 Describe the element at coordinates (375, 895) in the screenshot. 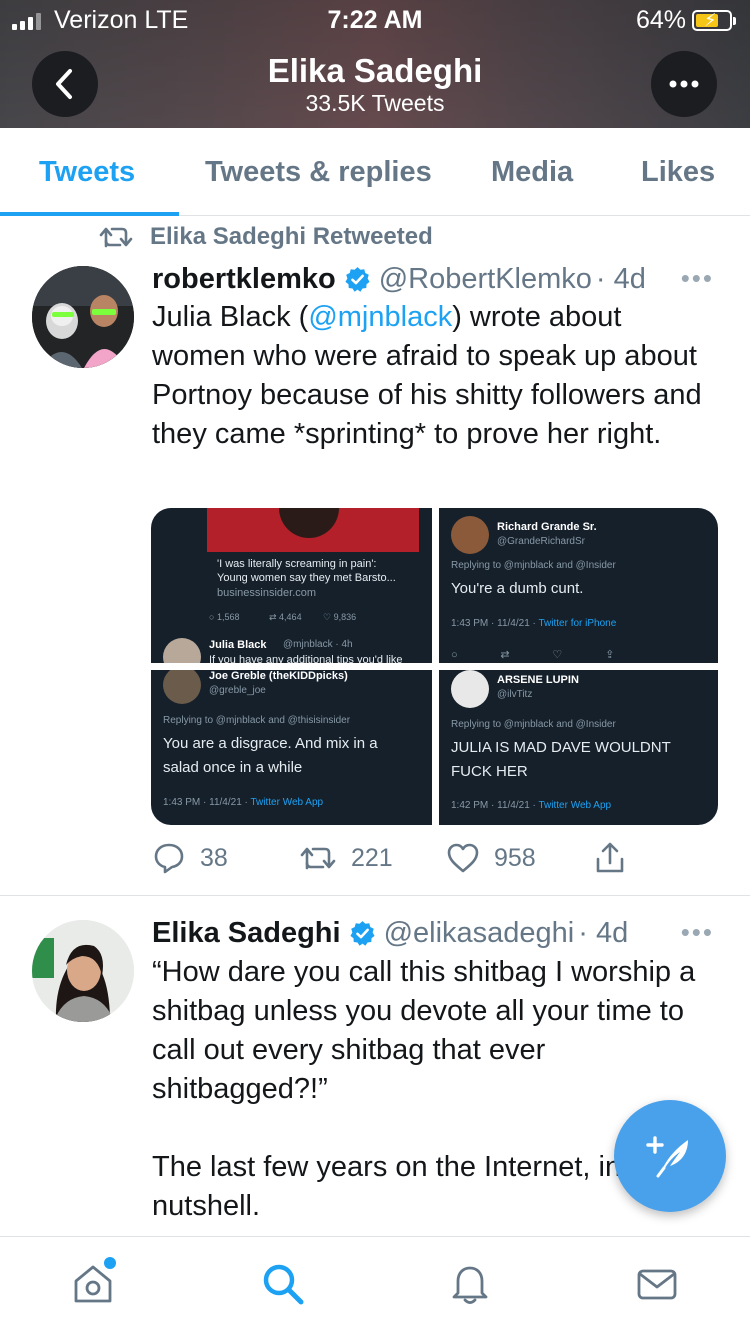

I see `tweet-divider` at that location.